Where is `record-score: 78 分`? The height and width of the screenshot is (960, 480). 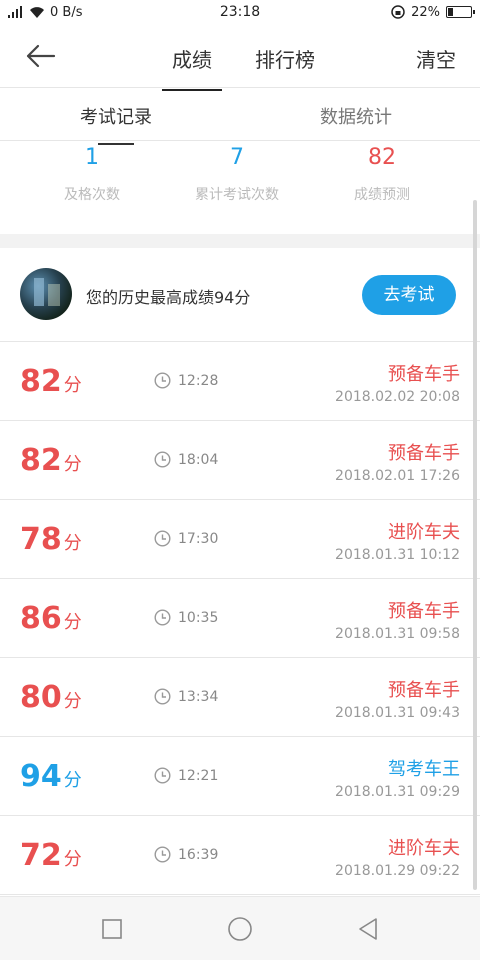
record-score: 78 分 is located at coordinates (51, 539).